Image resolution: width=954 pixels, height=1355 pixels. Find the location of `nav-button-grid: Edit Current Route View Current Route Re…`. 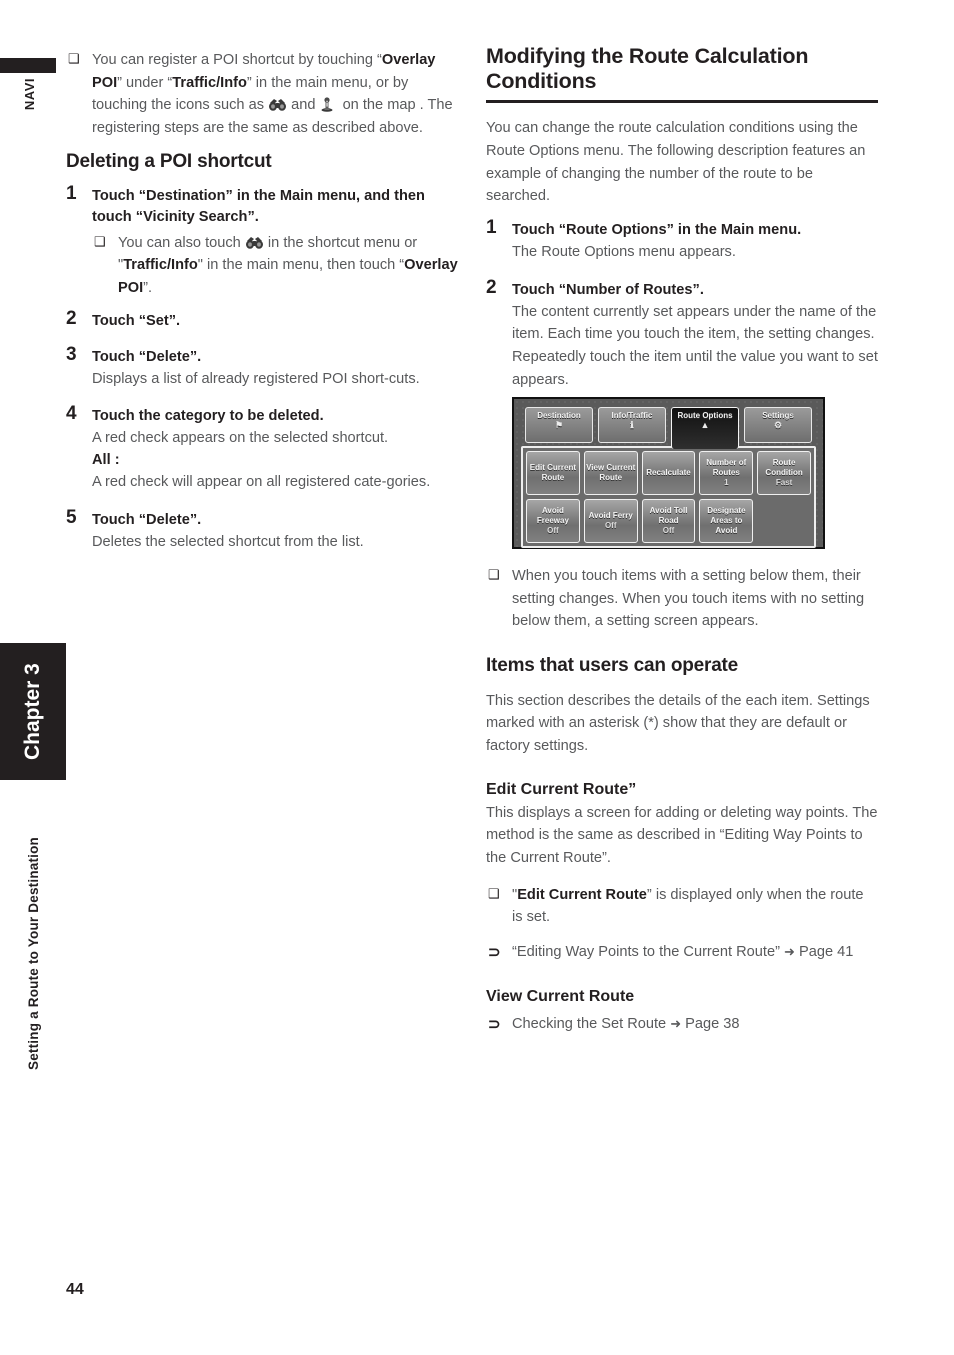

nav-button-grid: Edit Current Route View Current Route Re… is located at coordinates (668, 497).